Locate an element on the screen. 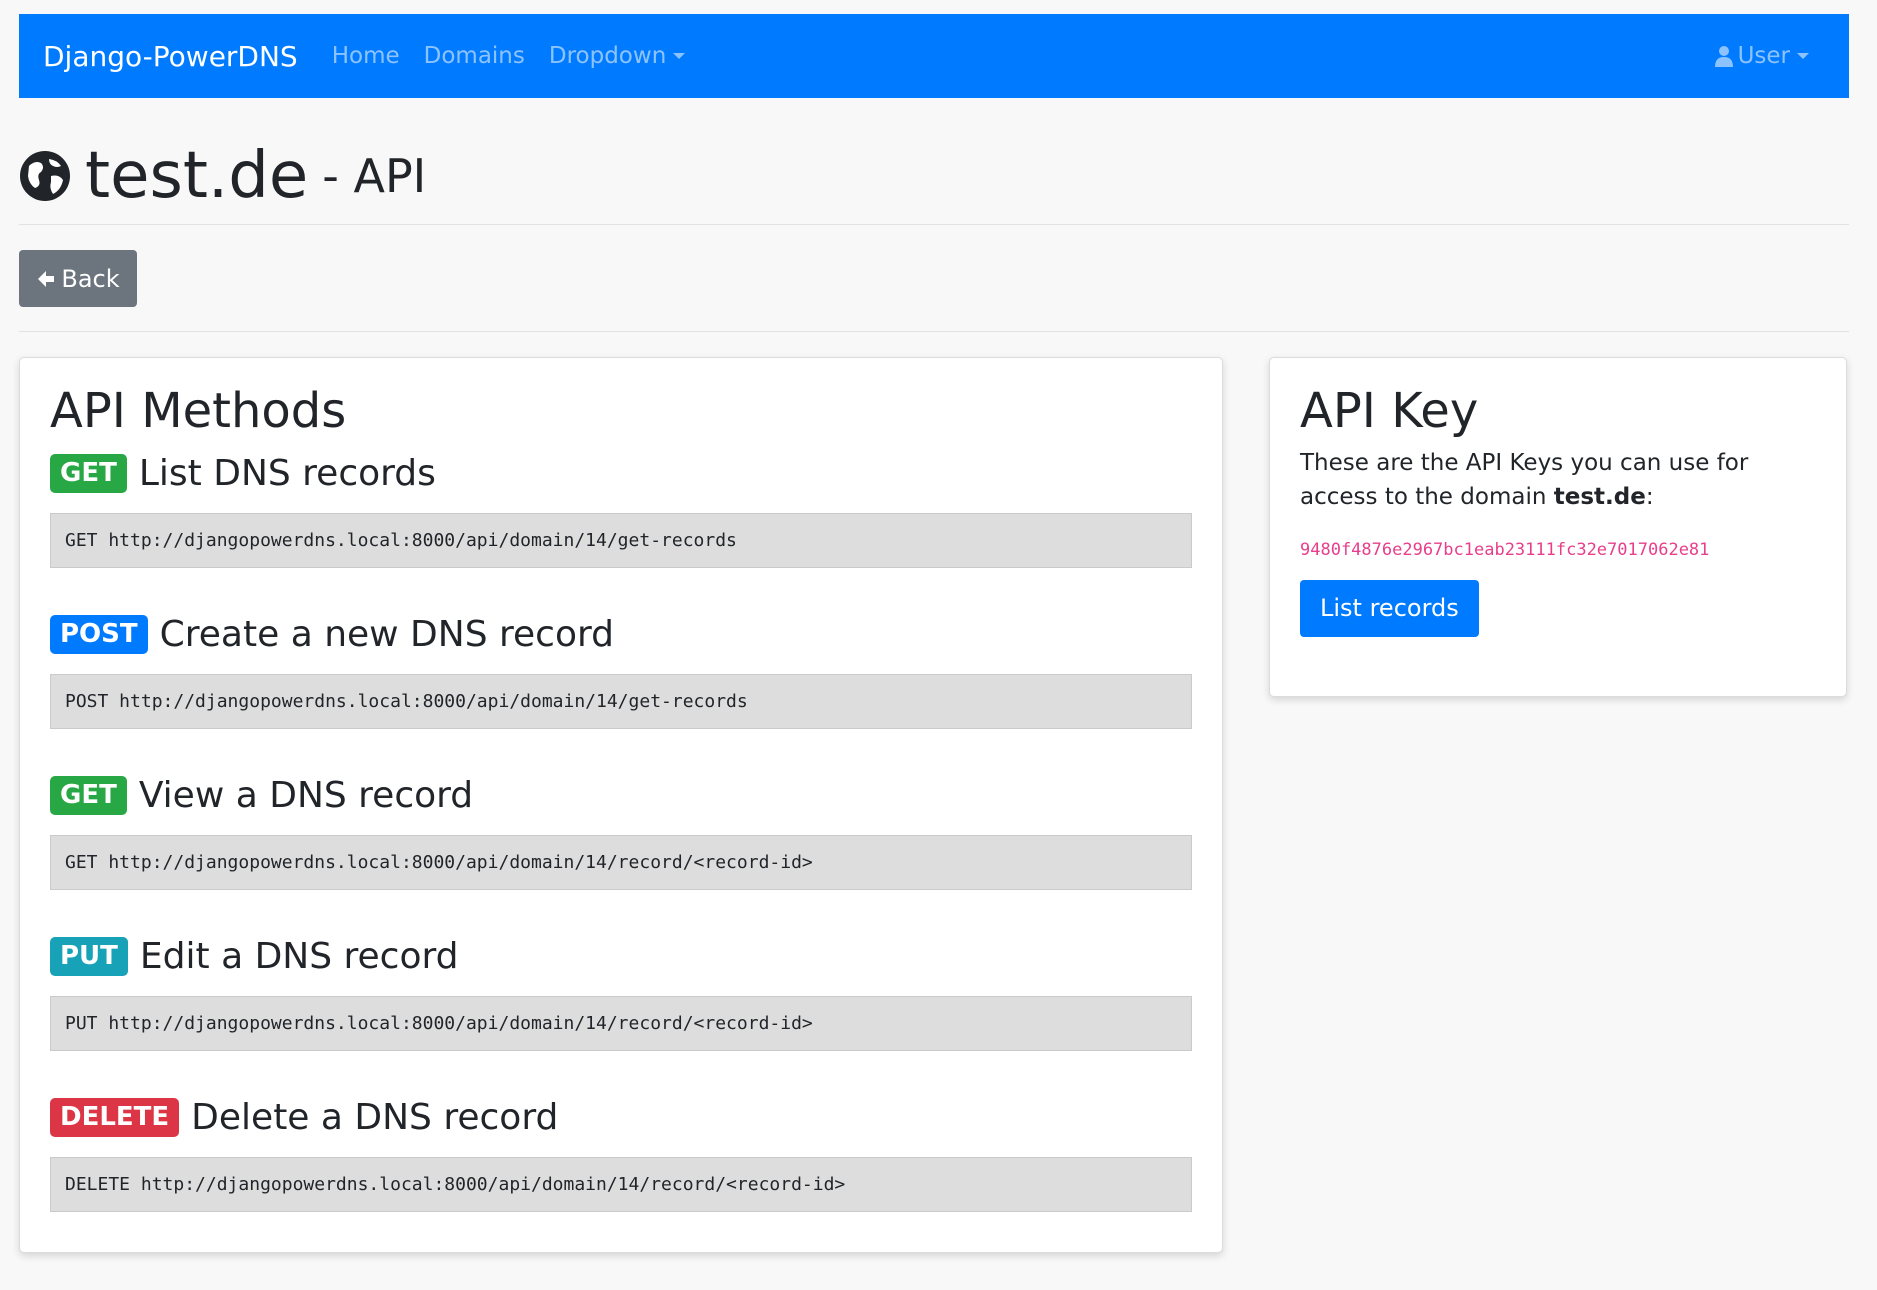 This screenshot has width=1877, height=1290. method-title: Create a new DNS record is located at coordinates (386, 634).